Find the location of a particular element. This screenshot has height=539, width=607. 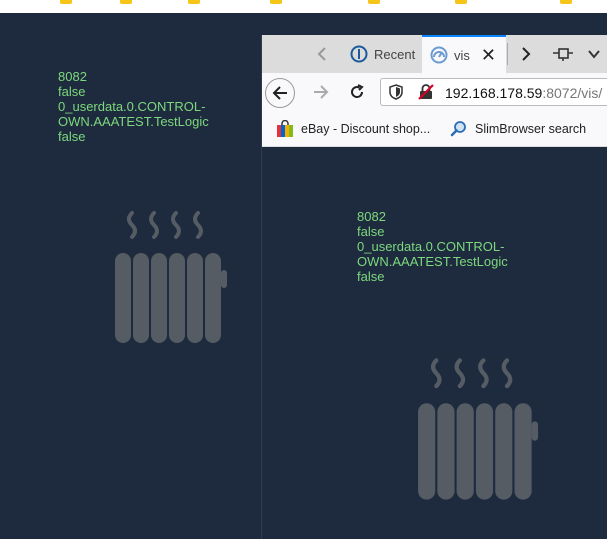

tab-recent: Recent is located at coordinates (382, 54).